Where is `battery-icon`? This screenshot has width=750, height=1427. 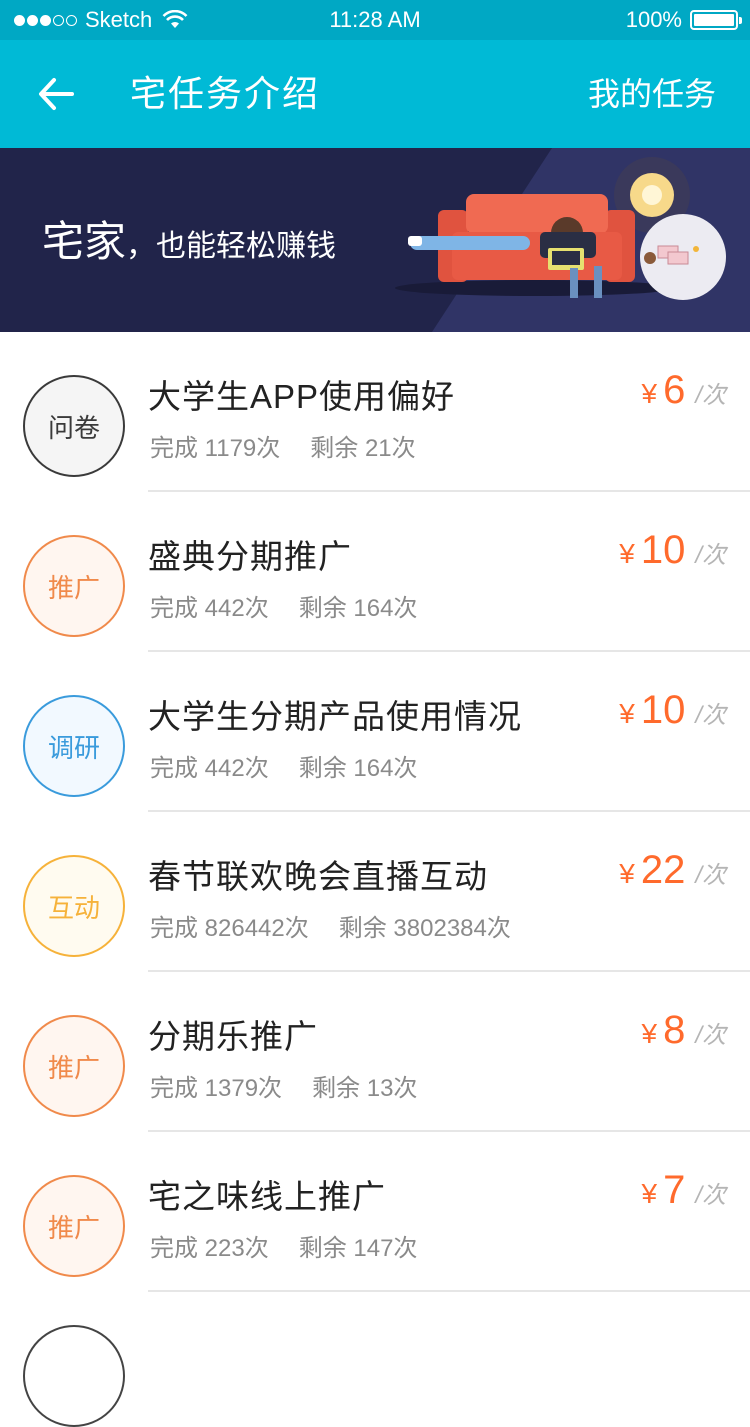 battery-icon is located at coordinates (716, 20).